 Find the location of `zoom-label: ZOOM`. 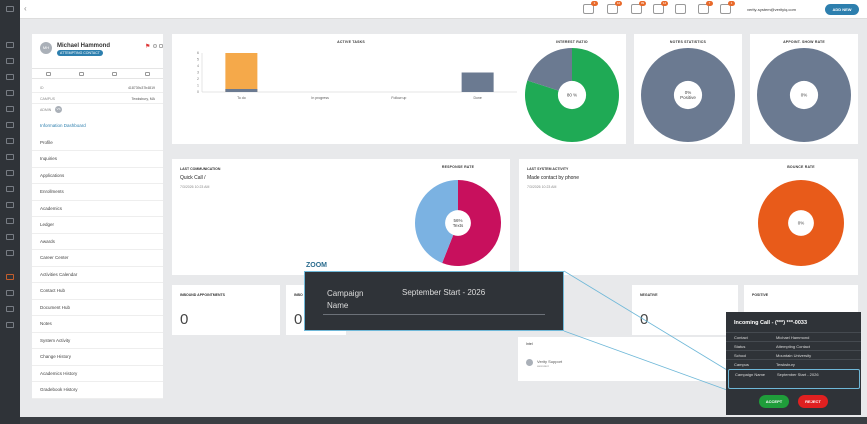

zoom-label: ZOOM is located at coordinates (316, 265).